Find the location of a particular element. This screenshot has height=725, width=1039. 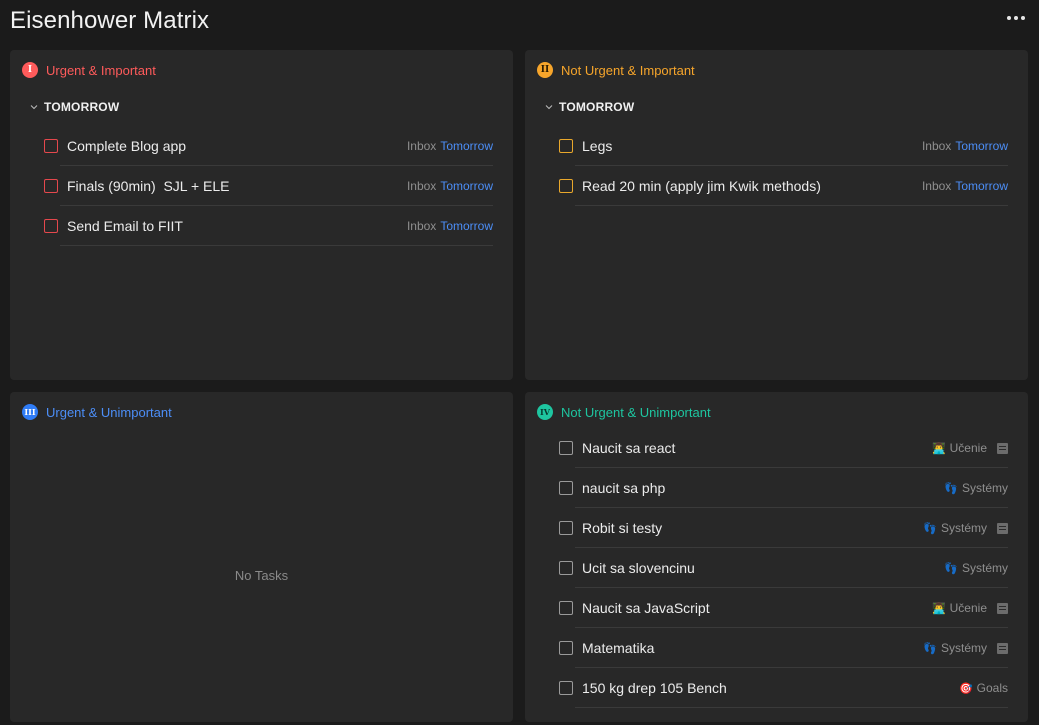

task-title: 150 kg drep 105 Bench is located at coordinates (654, 688).